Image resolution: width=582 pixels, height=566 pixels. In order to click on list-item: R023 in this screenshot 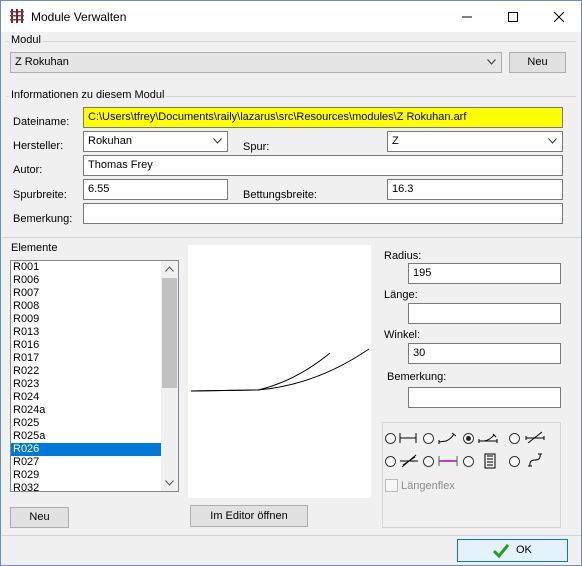, I will do `click(94, 384)`.